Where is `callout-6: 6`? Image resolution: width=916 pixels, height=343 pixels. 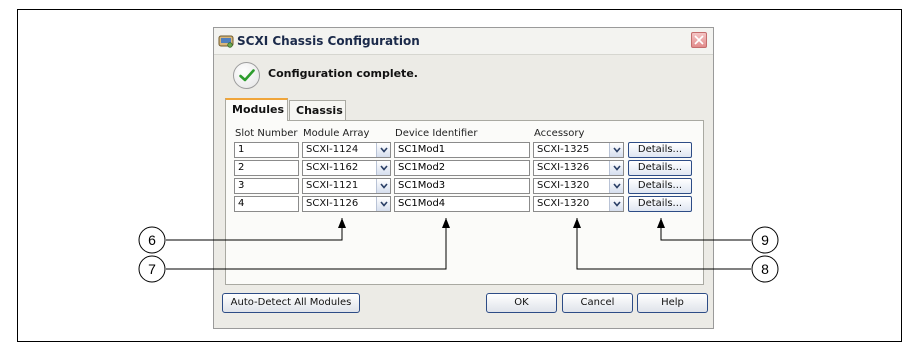
callout-6: 6 is located at coordinates (152, 240).